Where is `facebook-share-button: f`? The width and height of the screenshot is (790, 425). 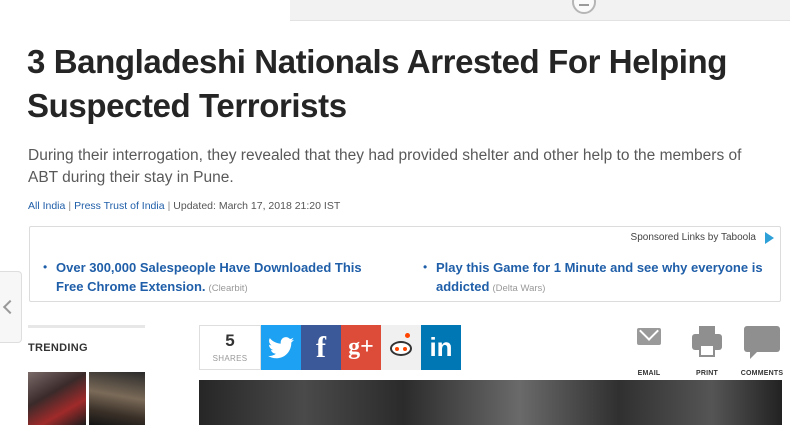 facebook-share-button: f is located at coordinates (321, 347).